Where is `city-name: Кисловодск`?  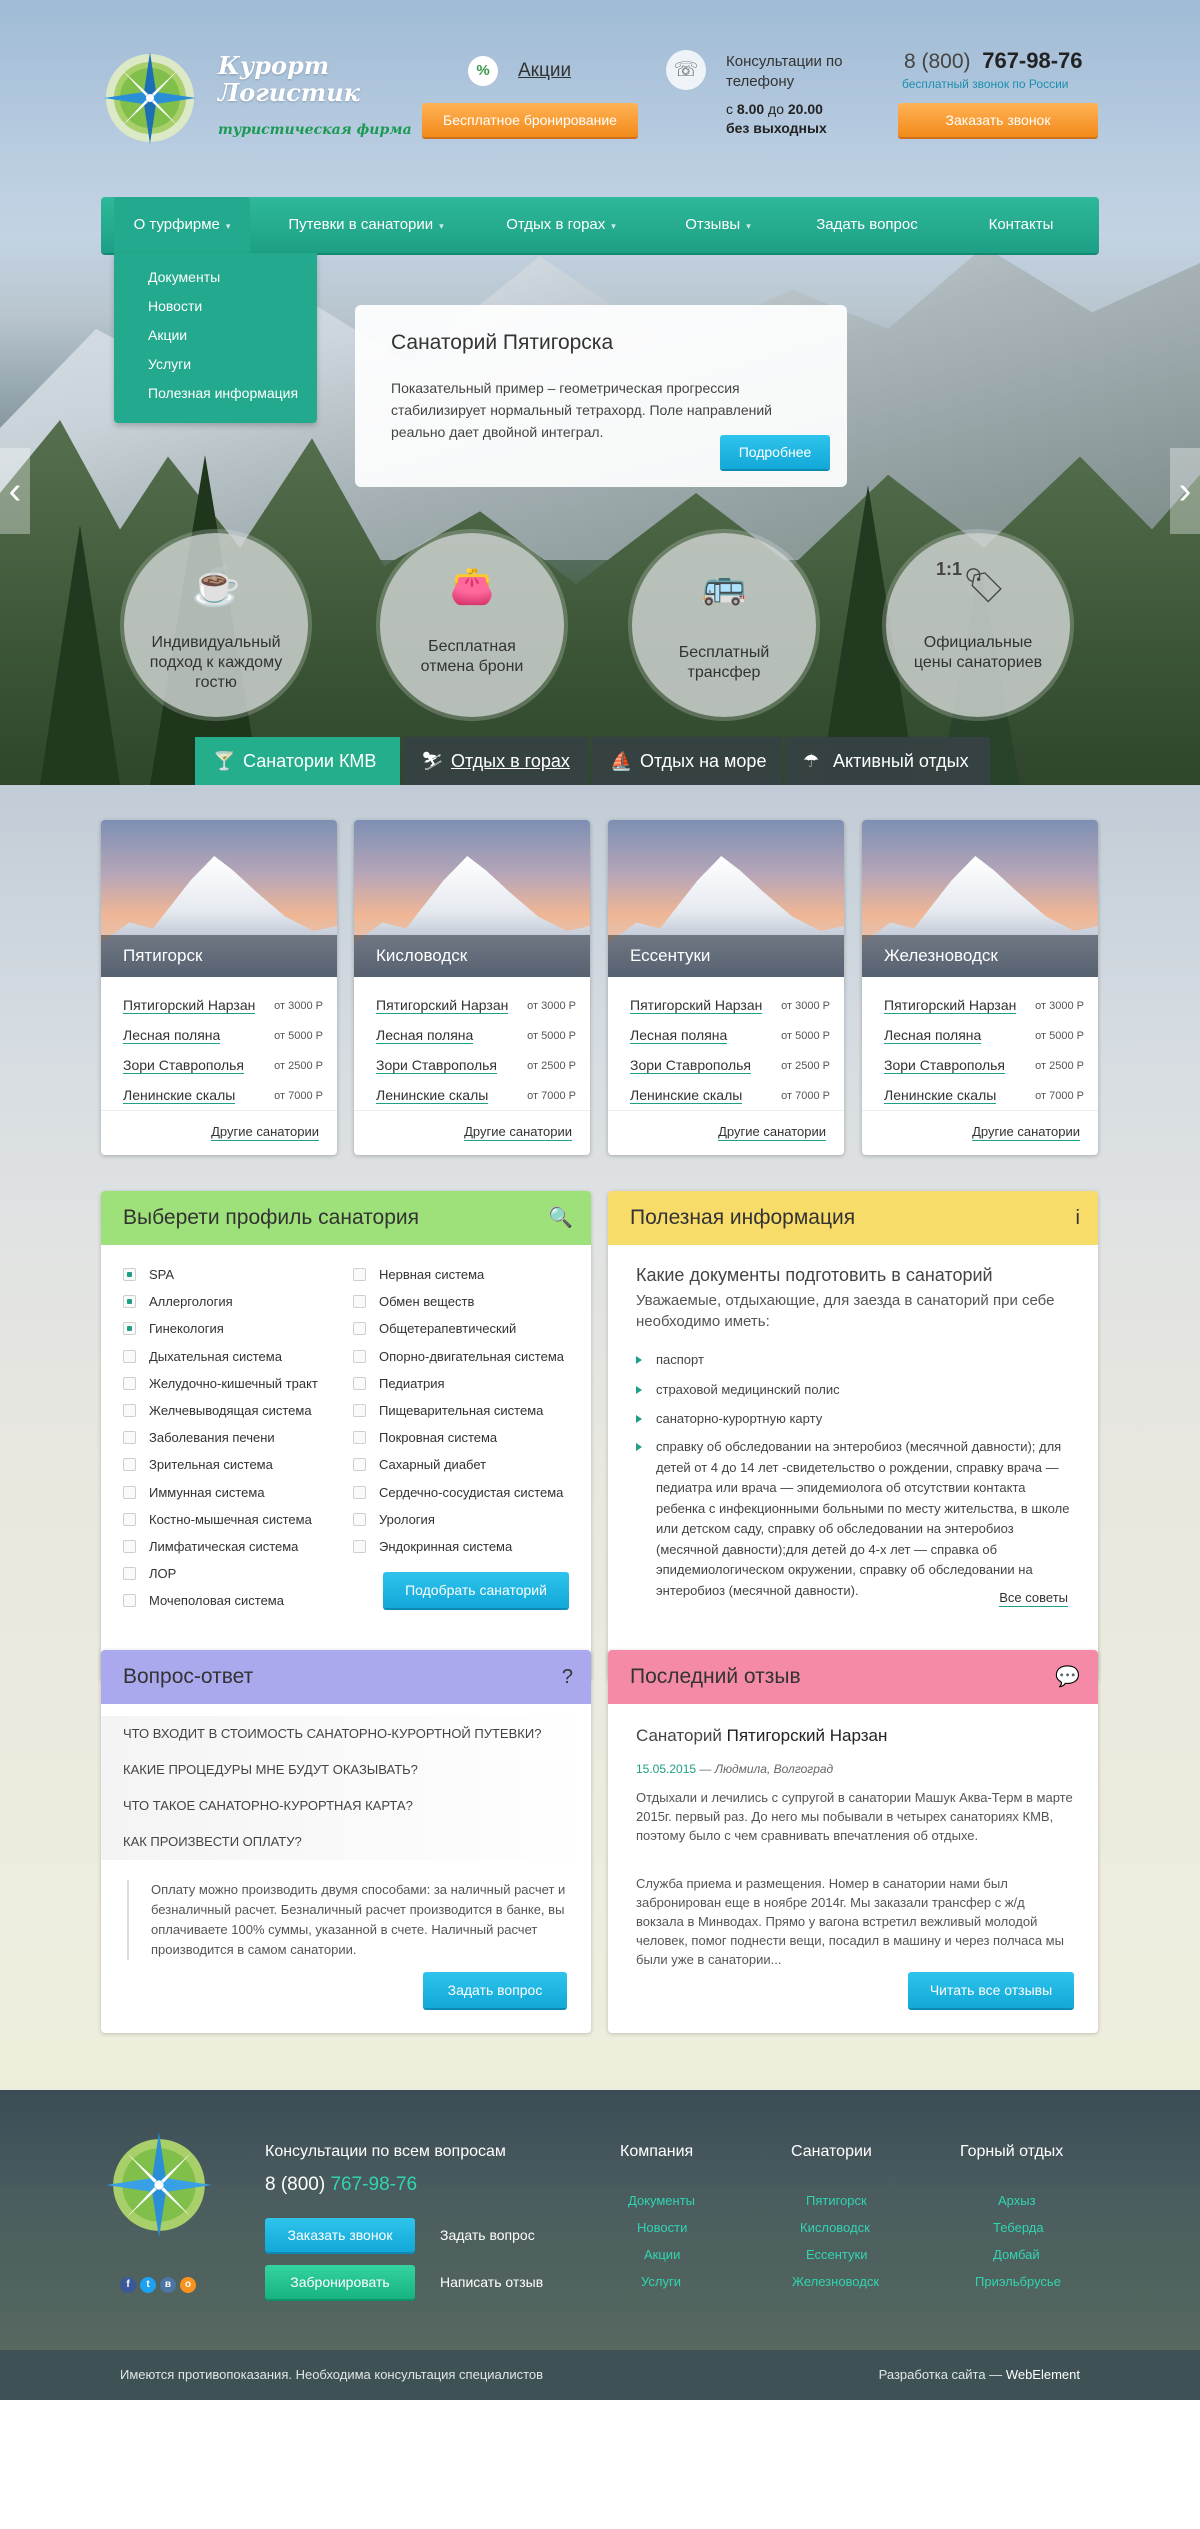 city-name: Кисловодск is located at coordinates (472, 956).